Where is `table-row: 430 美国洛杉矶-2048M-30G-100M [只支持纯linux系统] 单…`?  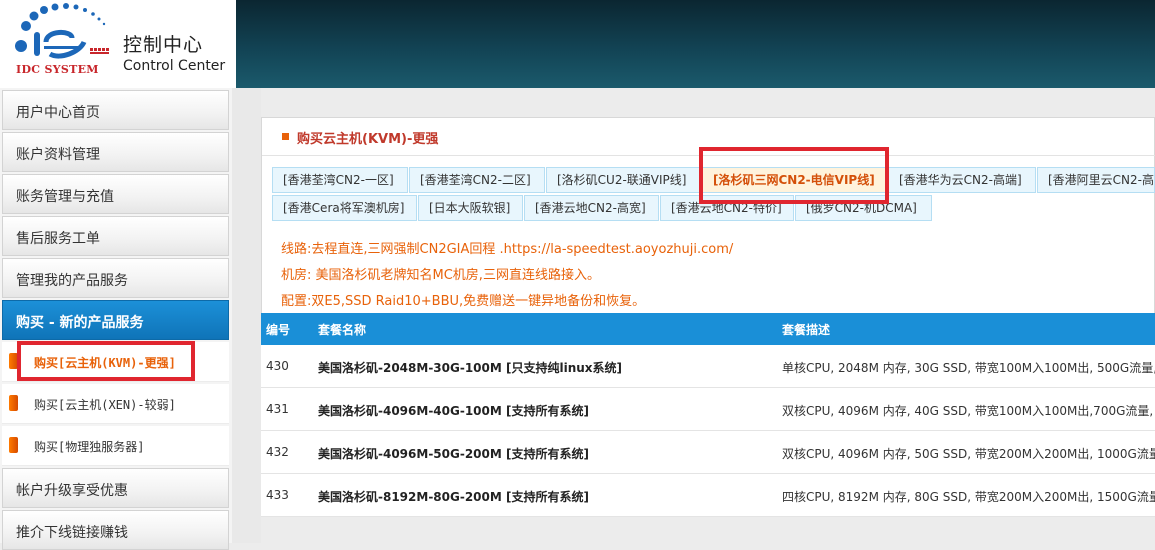 table-row: 430 美国洛杉矶-2048M-30G-100M [只支持纯linux系统] 单… is located at coordinates (708, 366).